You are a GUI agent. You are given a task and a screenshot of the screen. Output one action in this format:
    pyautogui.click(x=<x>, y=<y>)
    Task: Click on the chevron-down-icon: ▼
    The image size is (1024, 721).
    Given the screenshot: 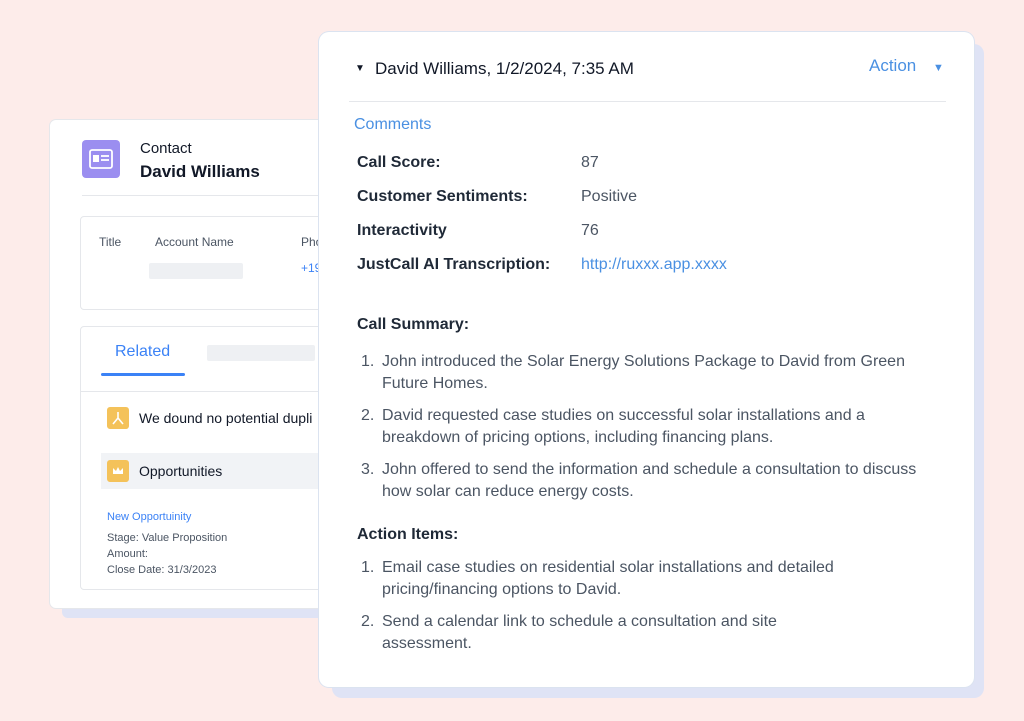 What is the action you would take?
    pyautogui.click(x=938, y=68)
    